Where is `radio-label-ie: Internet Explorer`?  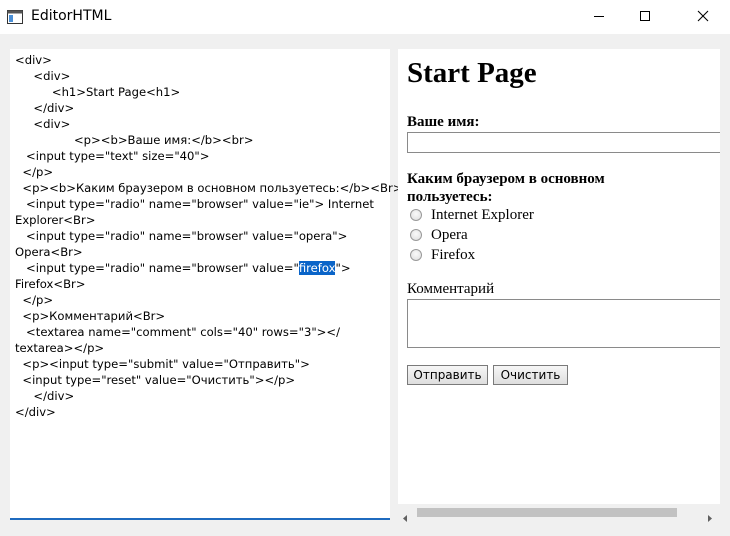 radio-label-ie: Internet Explorer is located at coordinates (482, 214).